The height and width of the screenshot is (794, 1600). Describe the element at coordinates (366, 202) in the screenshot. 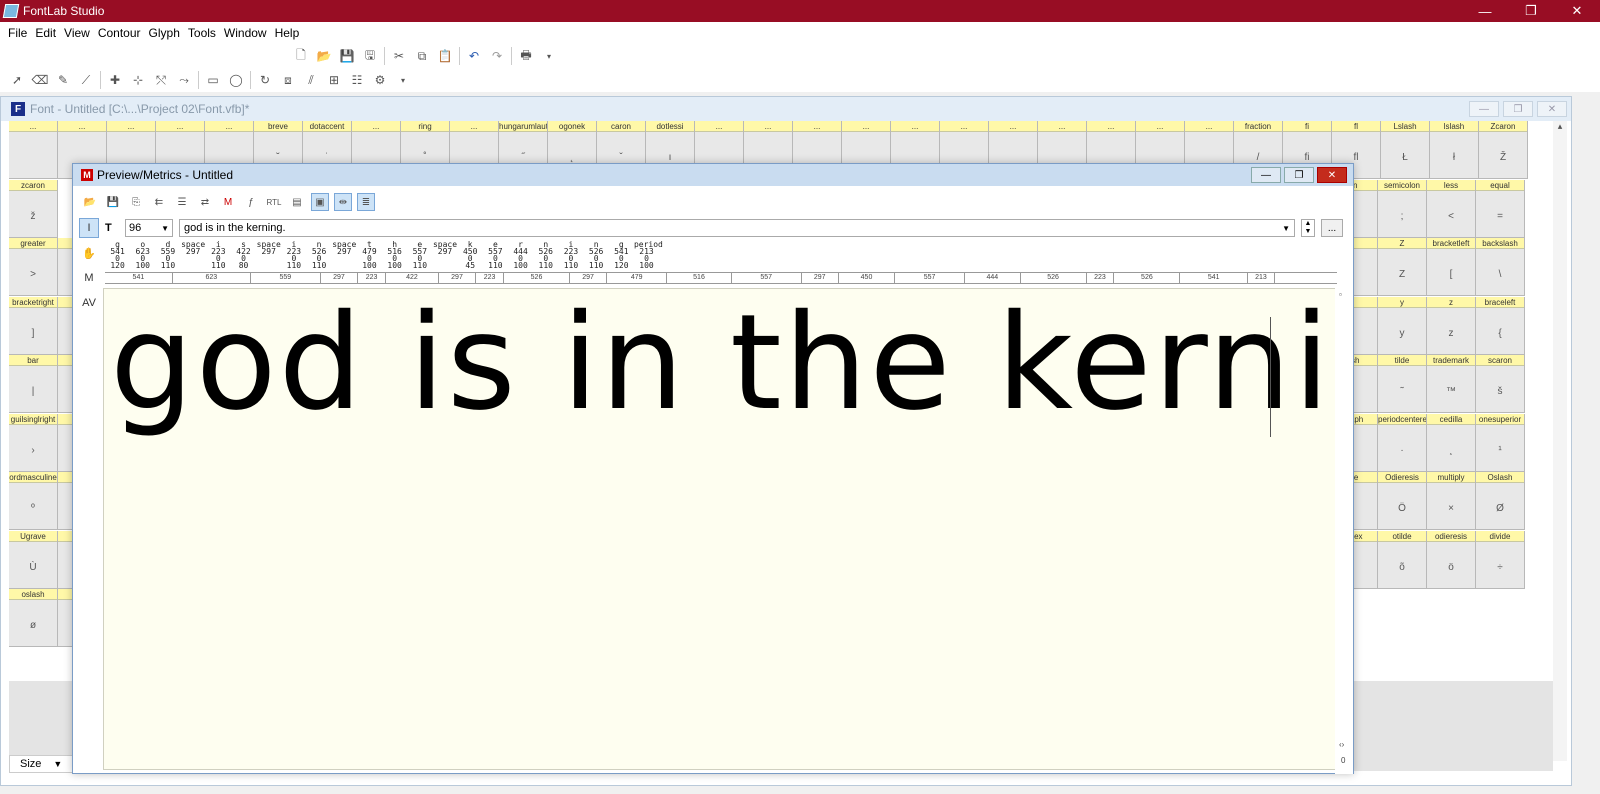

I see `show-guides-icon: ≣` at that location.